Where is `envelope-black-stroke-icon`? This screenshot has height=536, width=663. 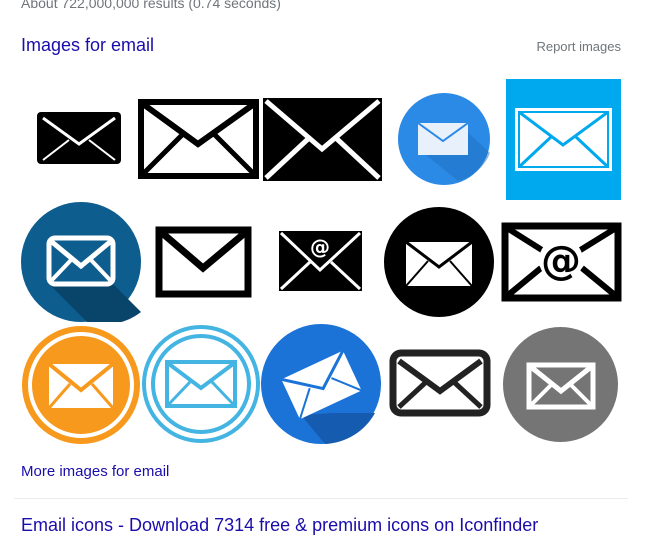
envelope-black-stroke-icon is located at coordinates (203, 262).